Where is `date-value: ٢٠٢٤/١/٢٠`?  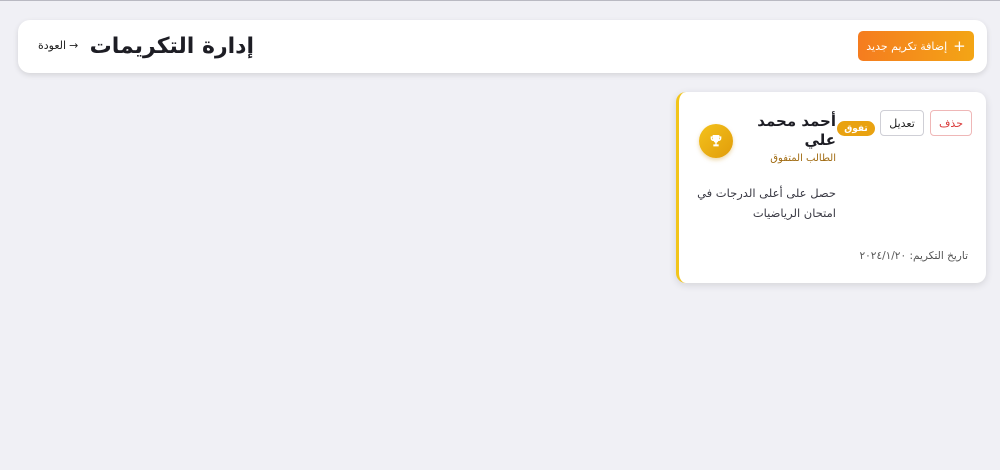 date-value: ٢٠٢٤/١/٢٠ is located at coordinates (883, 256).